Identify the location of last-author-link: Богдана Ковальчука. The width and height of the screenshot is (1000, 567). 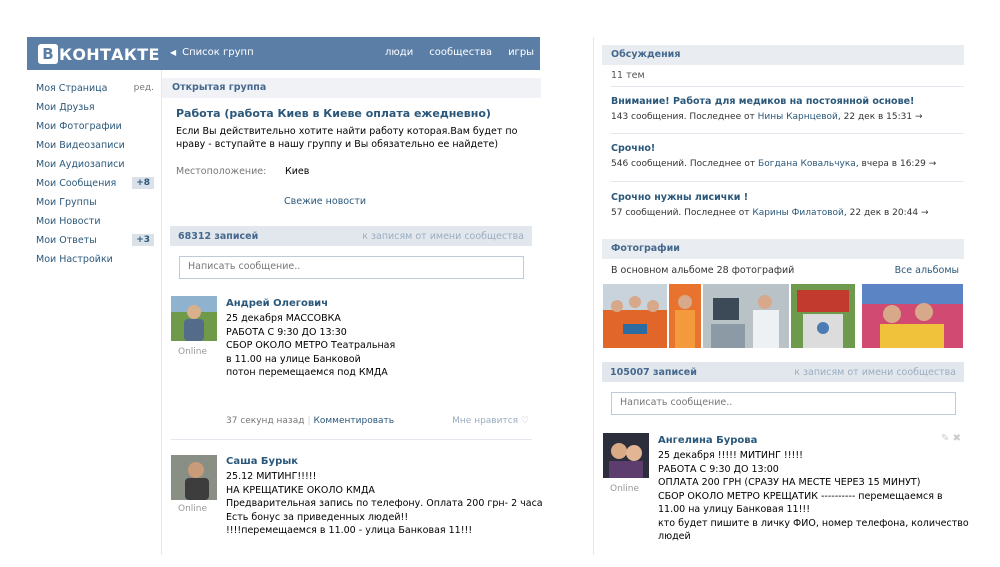
(807, 164).